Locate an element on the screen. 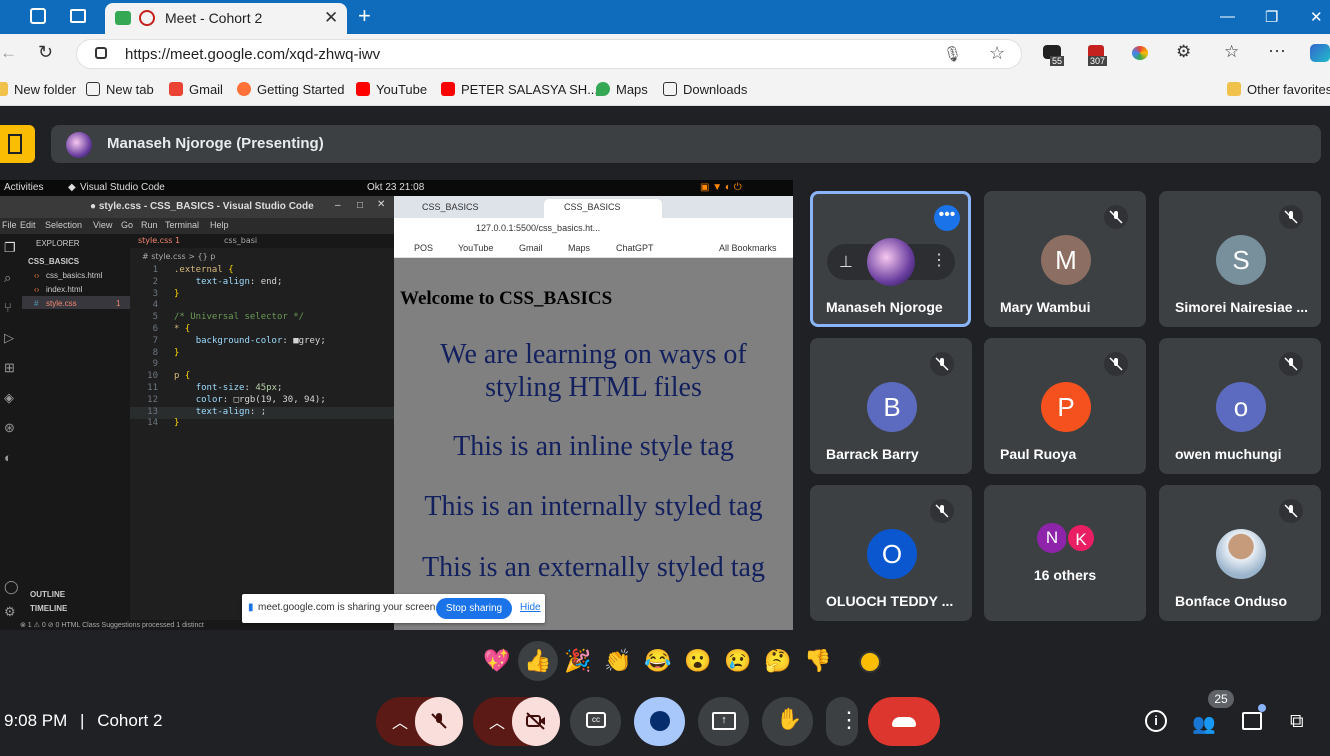 This screenshot has width=1330, height=756. reaction-clap: 👏 is located at coordinates (618, 661).